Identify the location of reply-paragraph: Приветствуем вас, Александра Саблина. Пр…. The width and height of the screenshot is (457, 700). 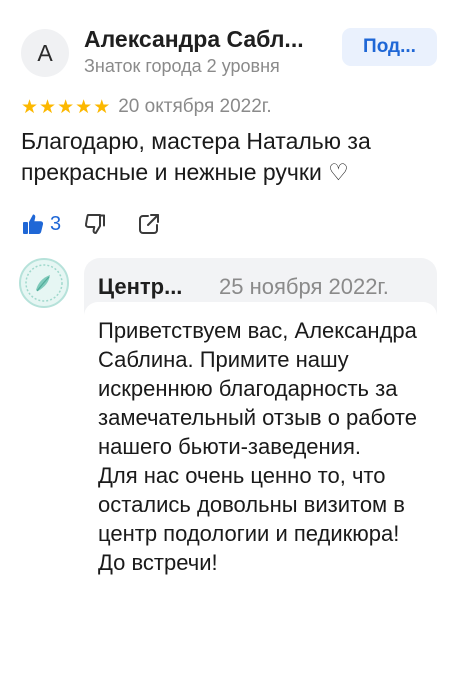
(257, 388).